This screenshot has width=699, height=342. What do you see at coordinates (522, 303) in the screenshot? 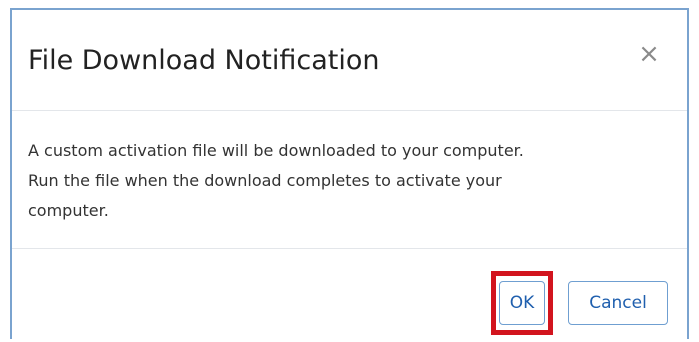
I see `ok-button: OK` at bounding box center [522, 303].